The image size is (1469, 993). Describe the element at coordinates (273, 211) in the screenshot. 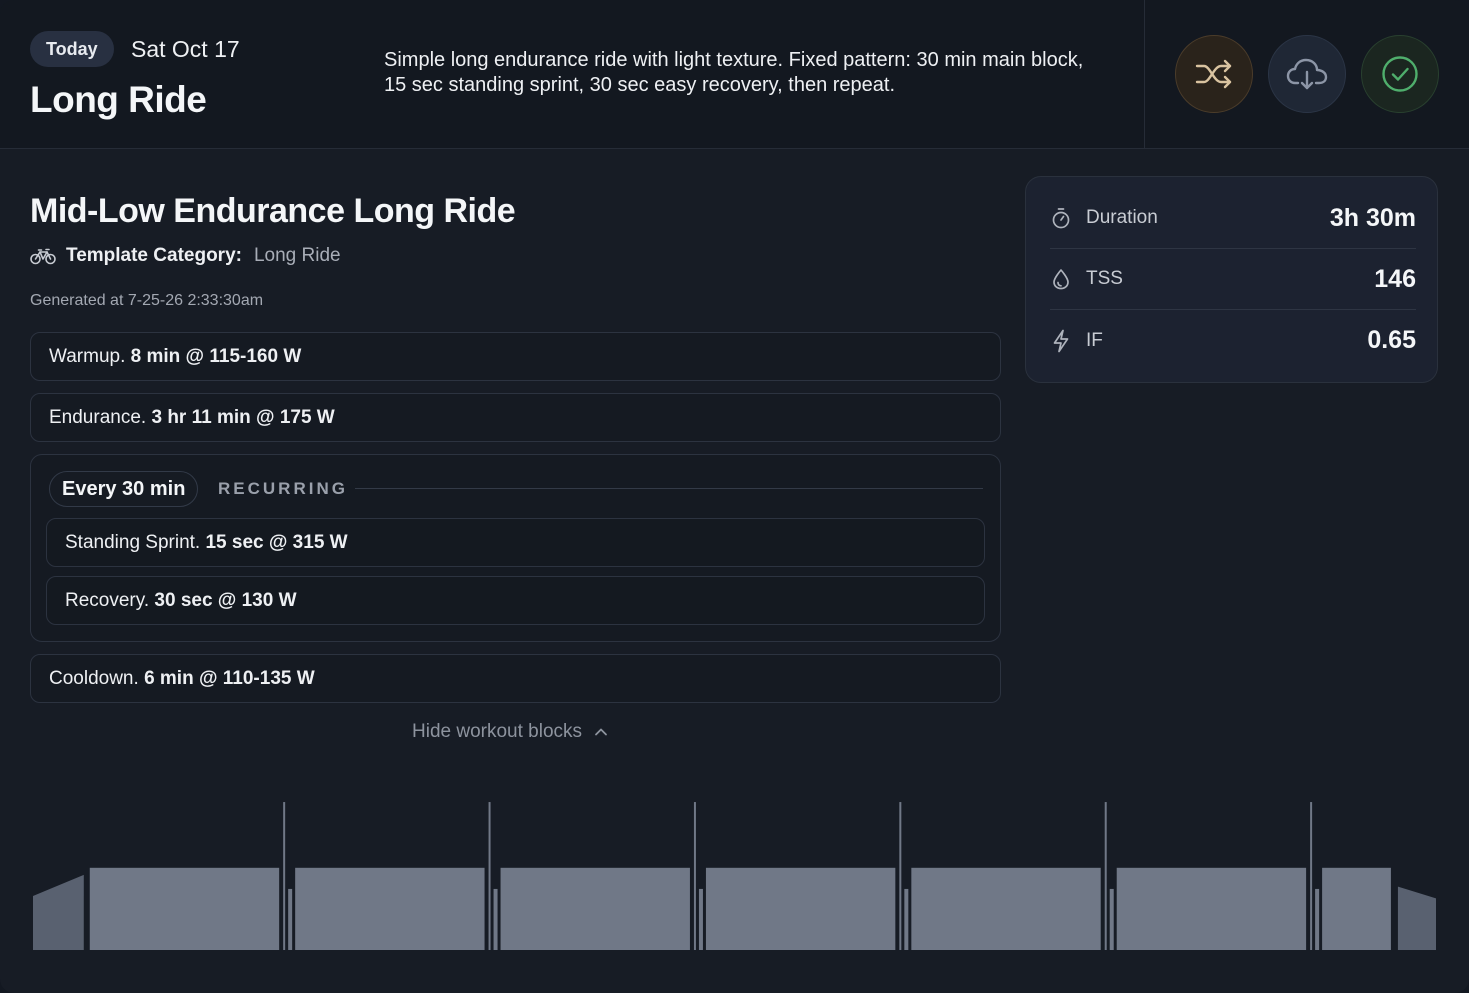

I see `workout-title: Mid-Low Endurance Long Ride` at that location.